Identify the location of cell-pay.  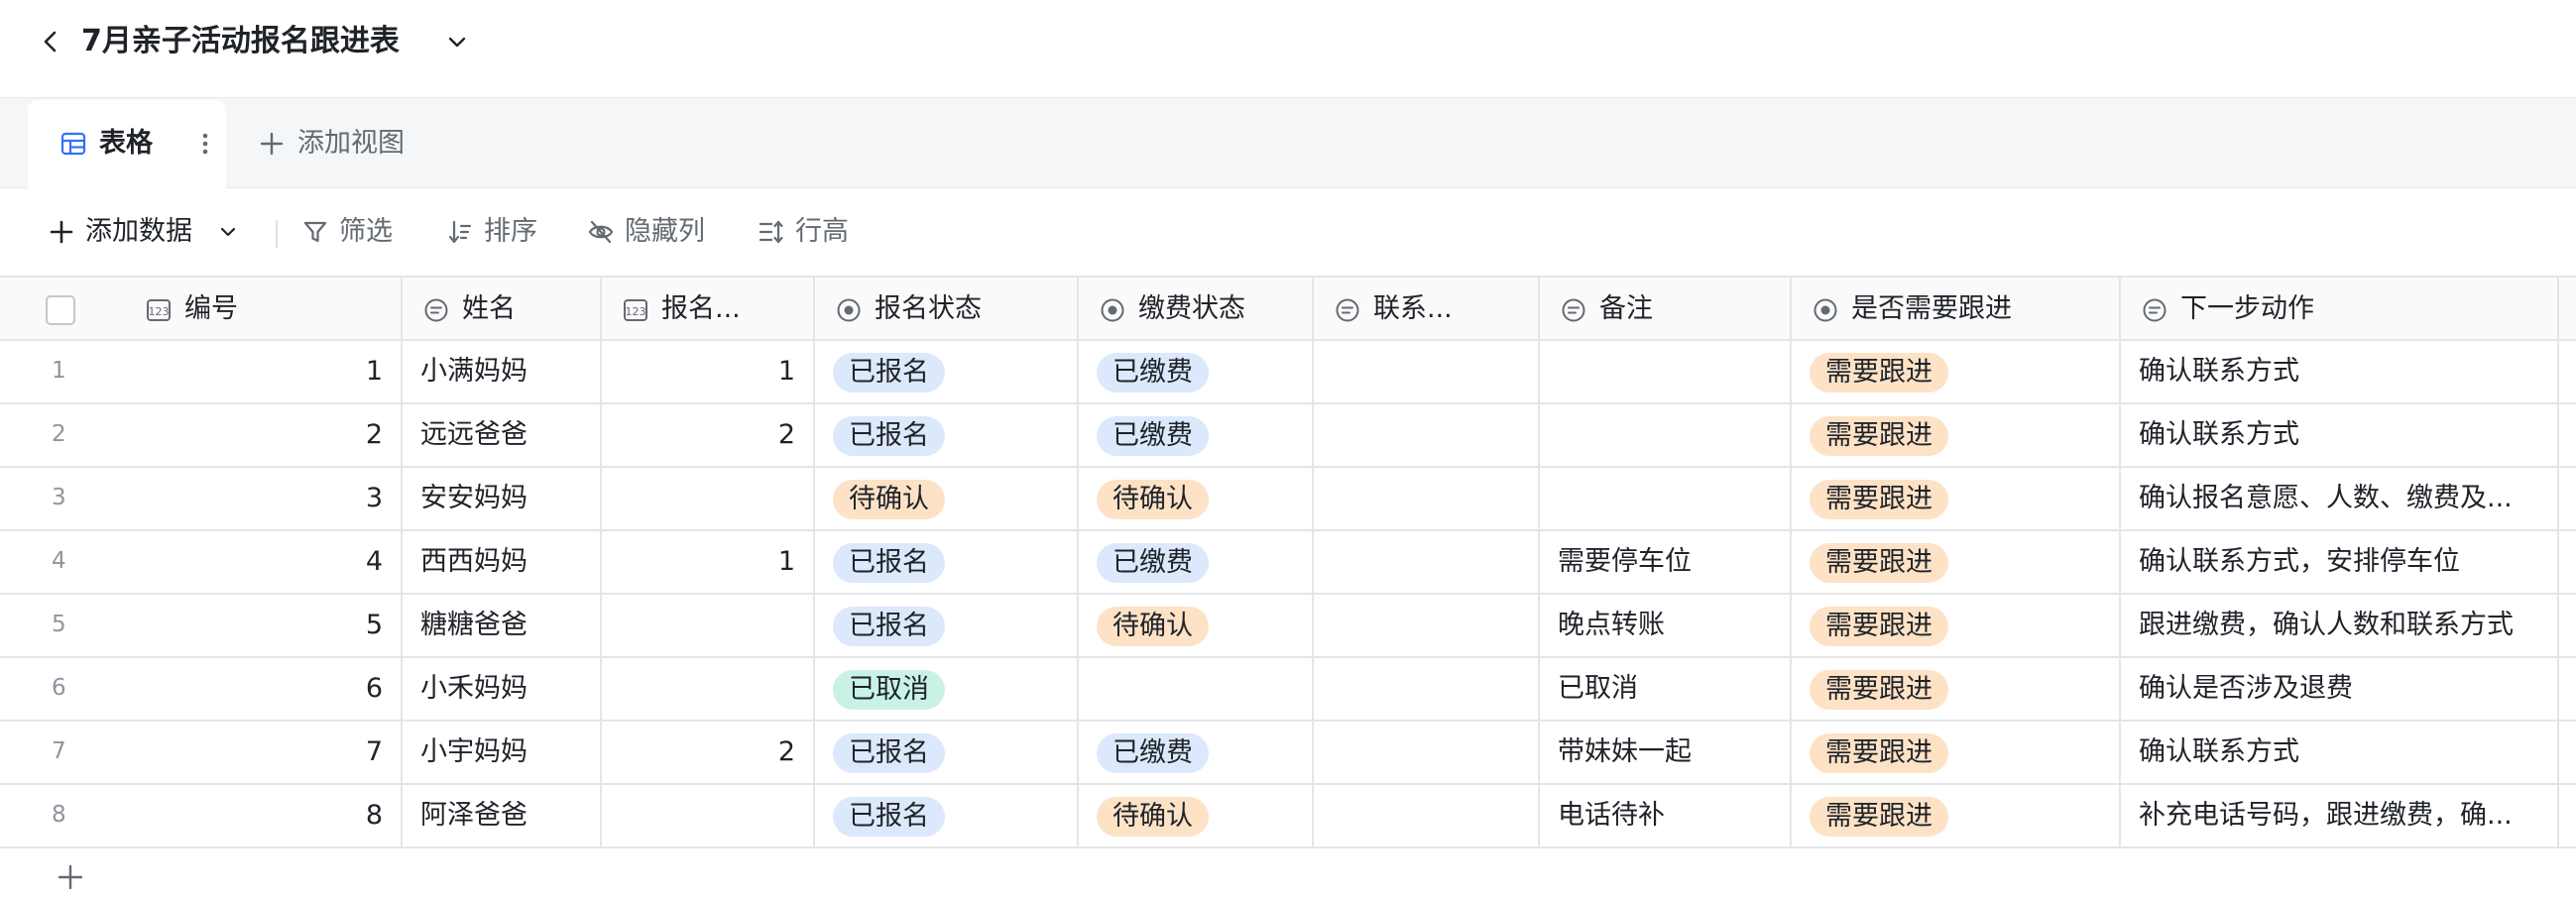
(1196, 689).